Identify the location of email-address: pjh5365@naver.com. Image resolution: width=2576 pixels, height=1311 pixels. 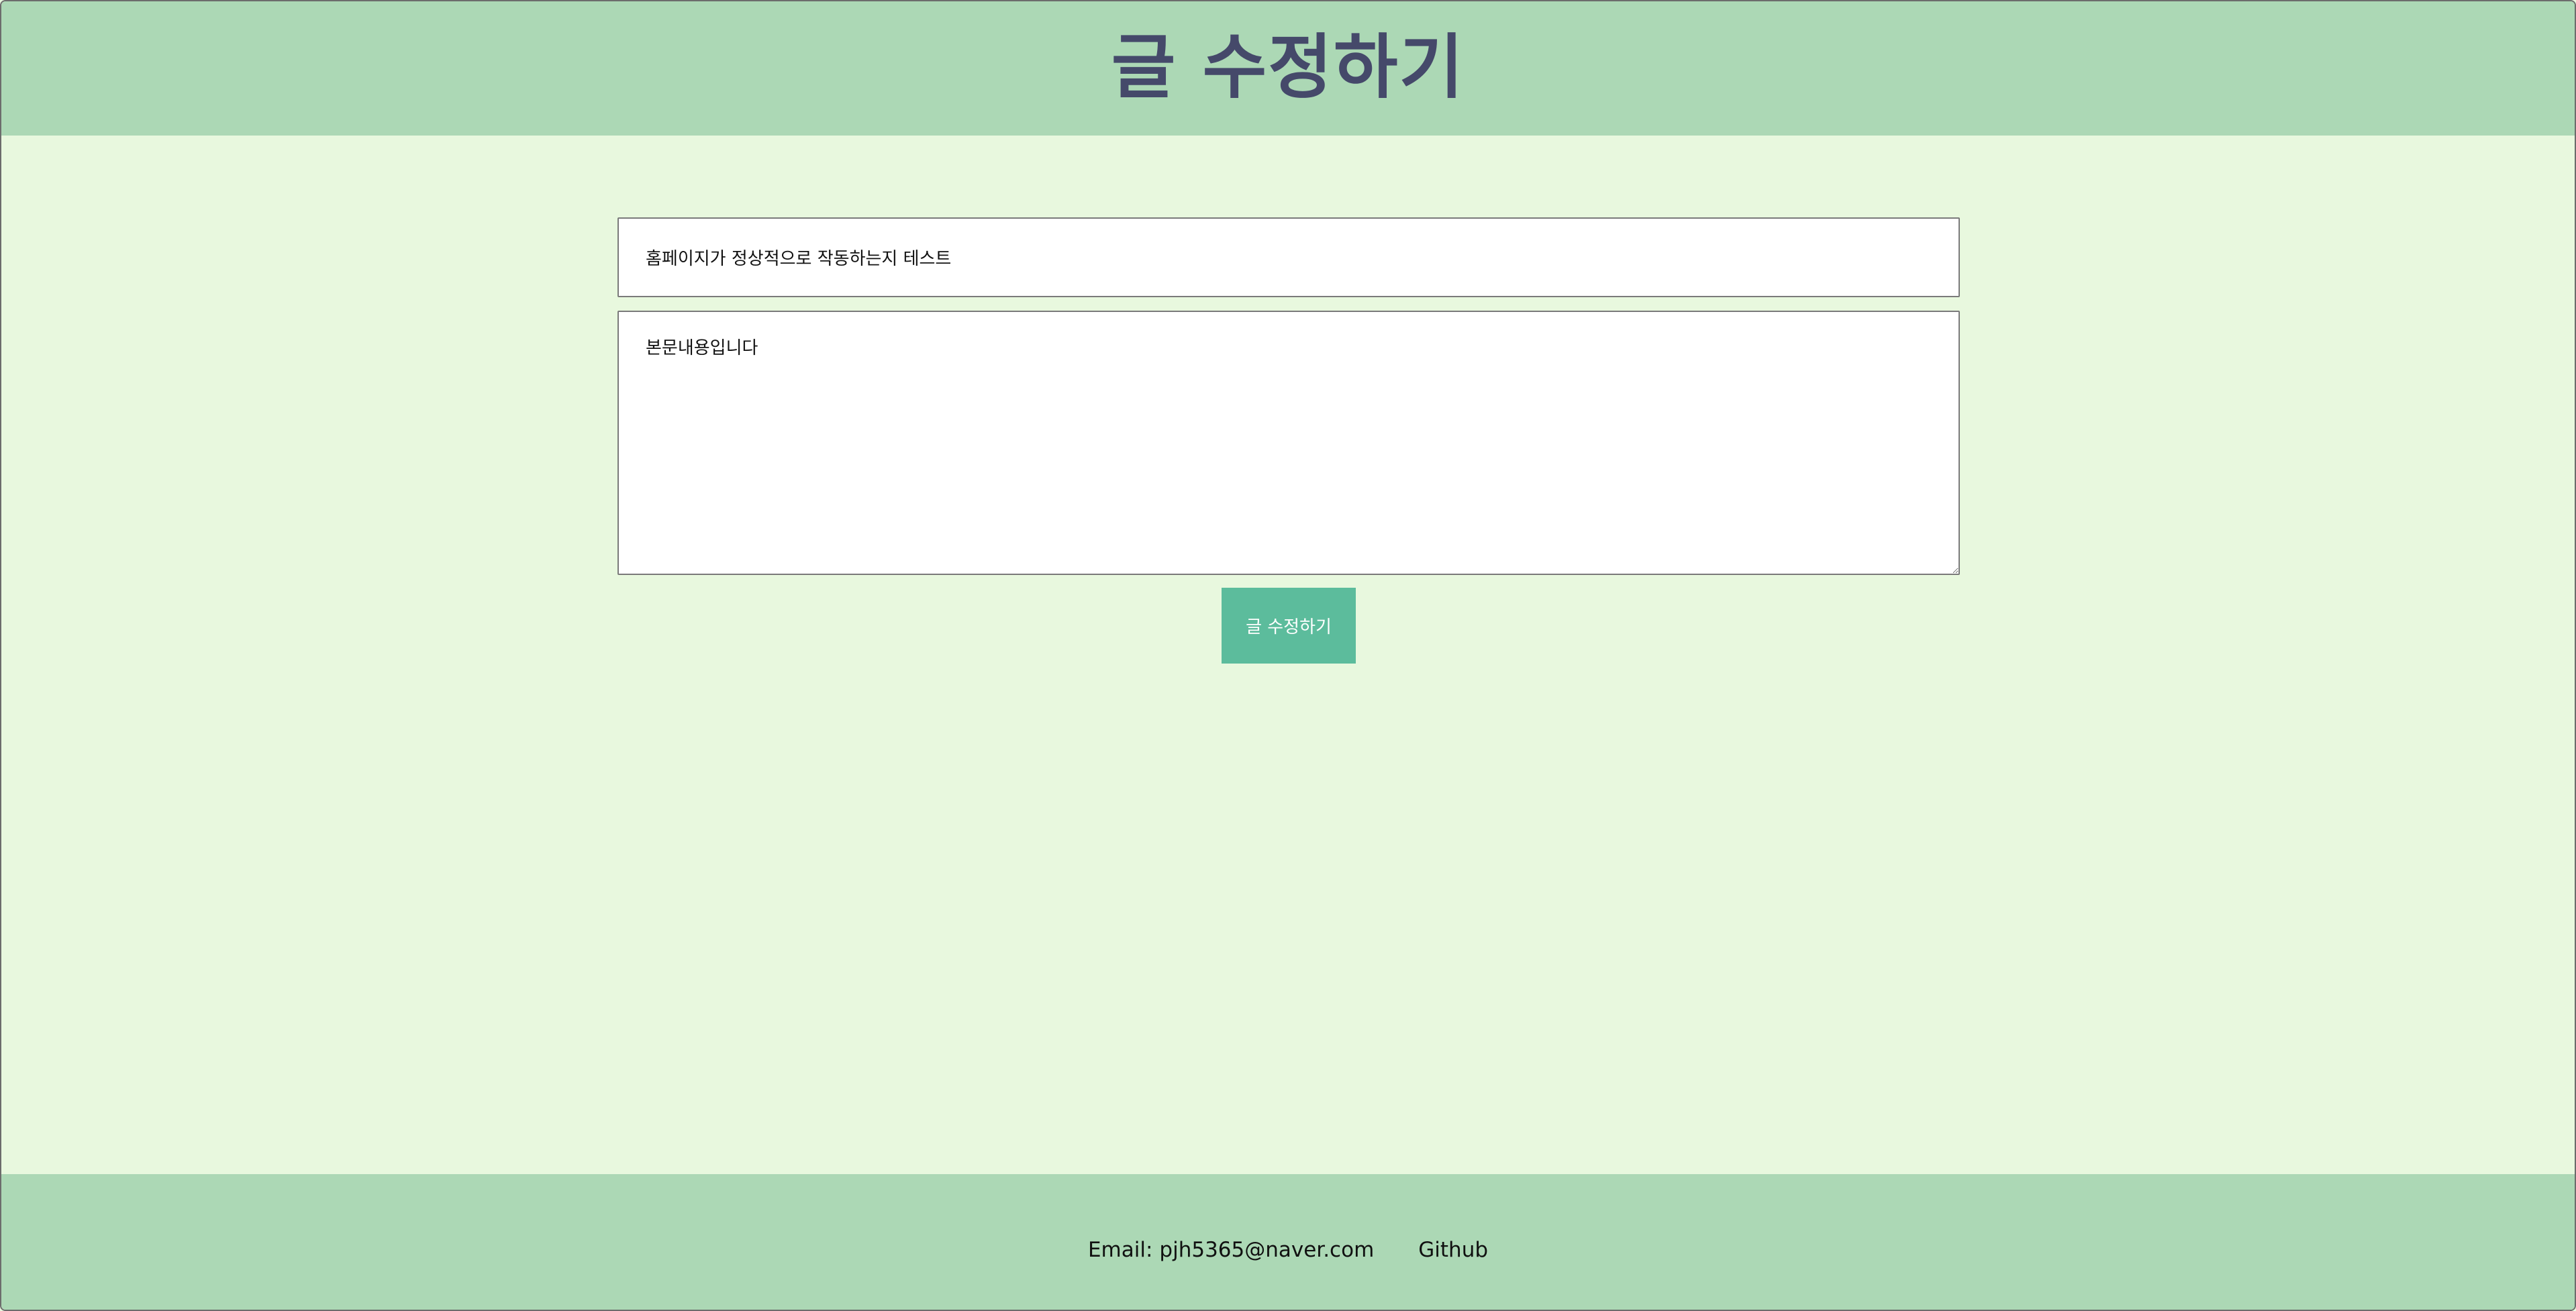
(1267, 1250).